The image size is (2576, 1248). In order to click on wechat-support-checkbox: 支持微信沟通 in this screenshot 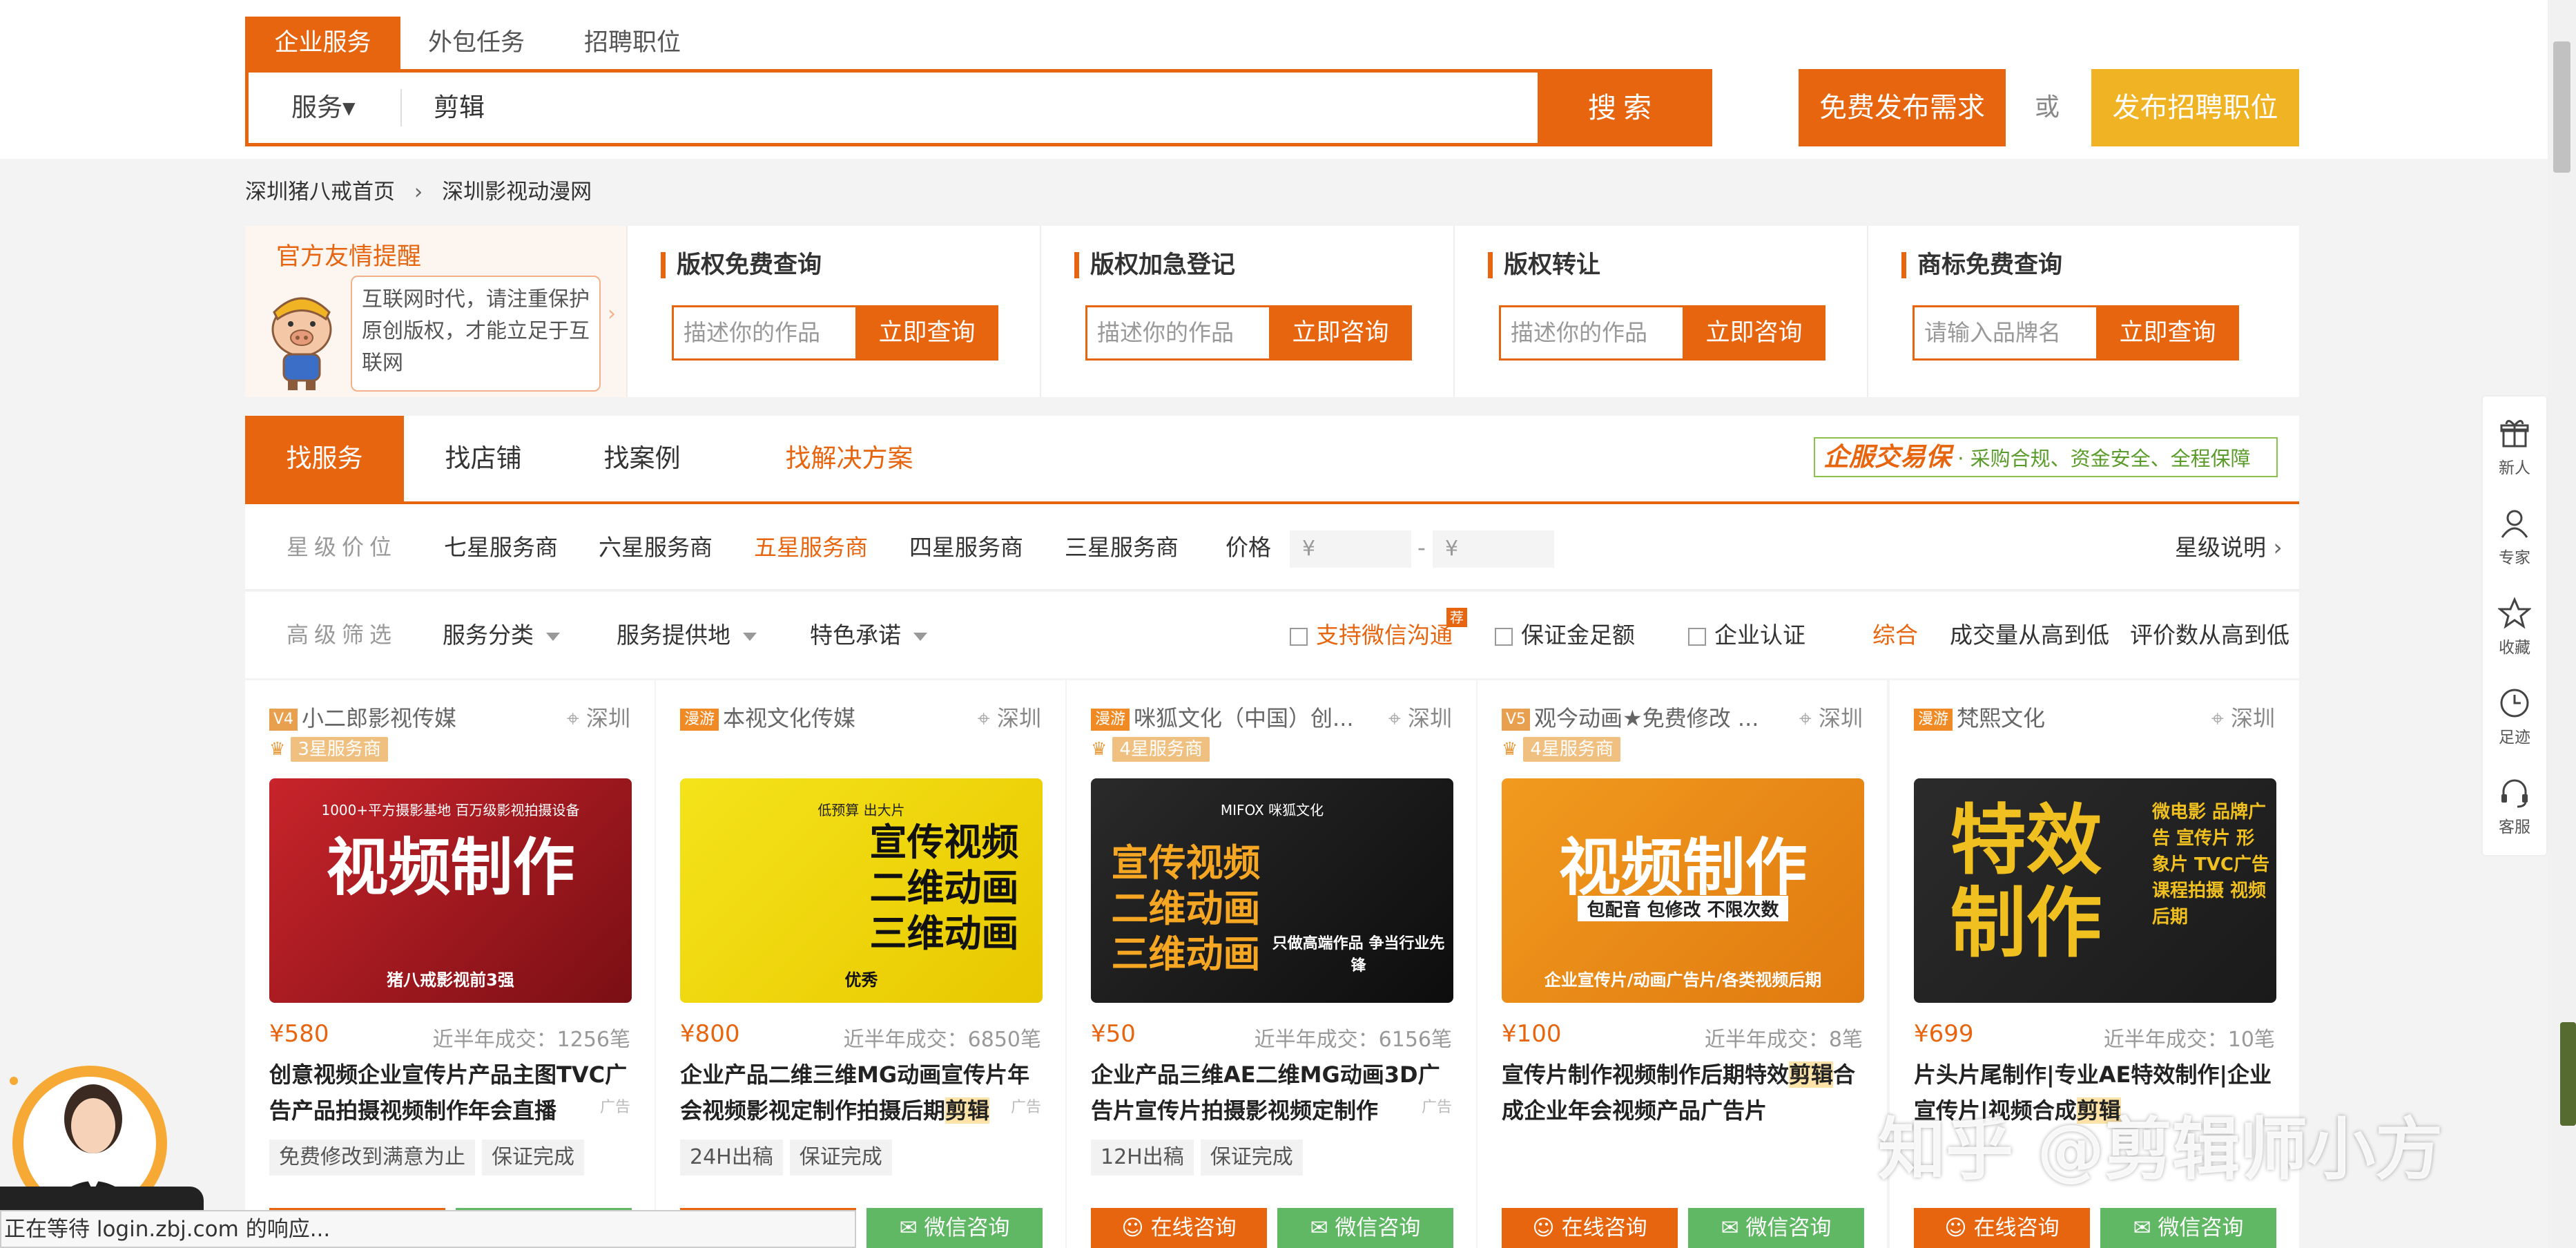, I will do `click(1372, 635)`.